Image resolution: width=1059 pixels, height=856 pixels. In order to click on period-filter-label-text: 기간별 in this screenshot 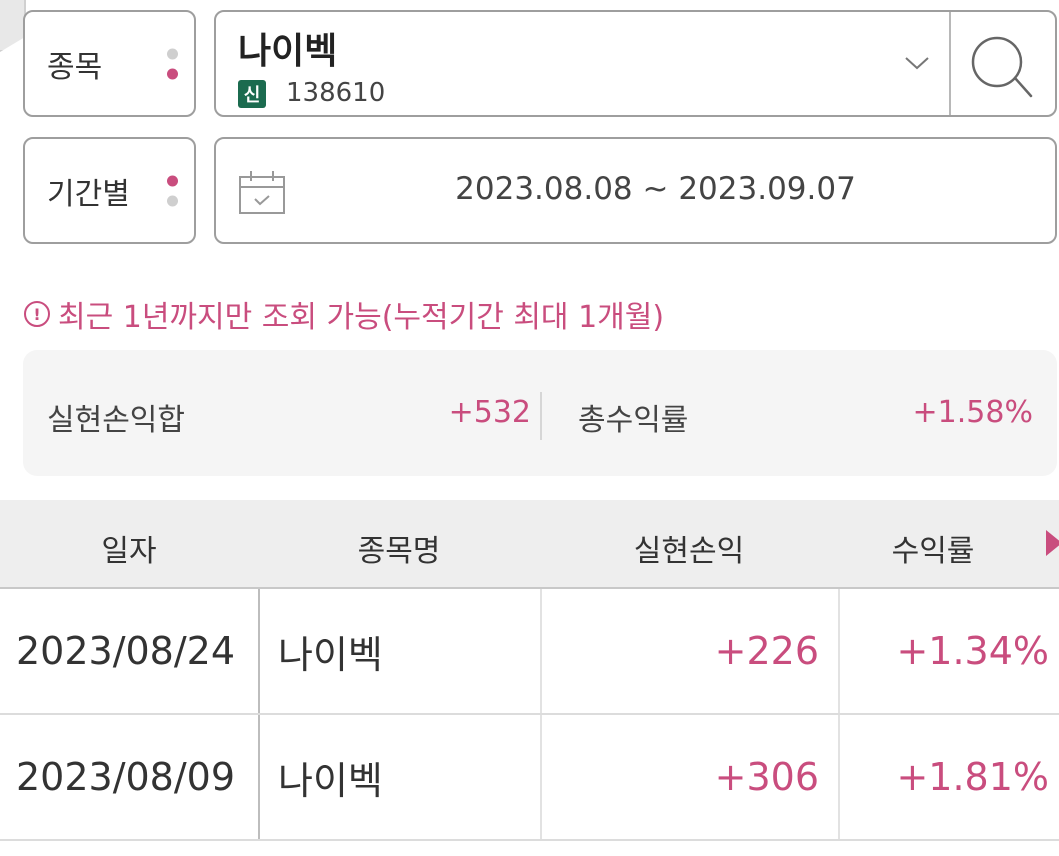, I will do `click(88, 194)`.